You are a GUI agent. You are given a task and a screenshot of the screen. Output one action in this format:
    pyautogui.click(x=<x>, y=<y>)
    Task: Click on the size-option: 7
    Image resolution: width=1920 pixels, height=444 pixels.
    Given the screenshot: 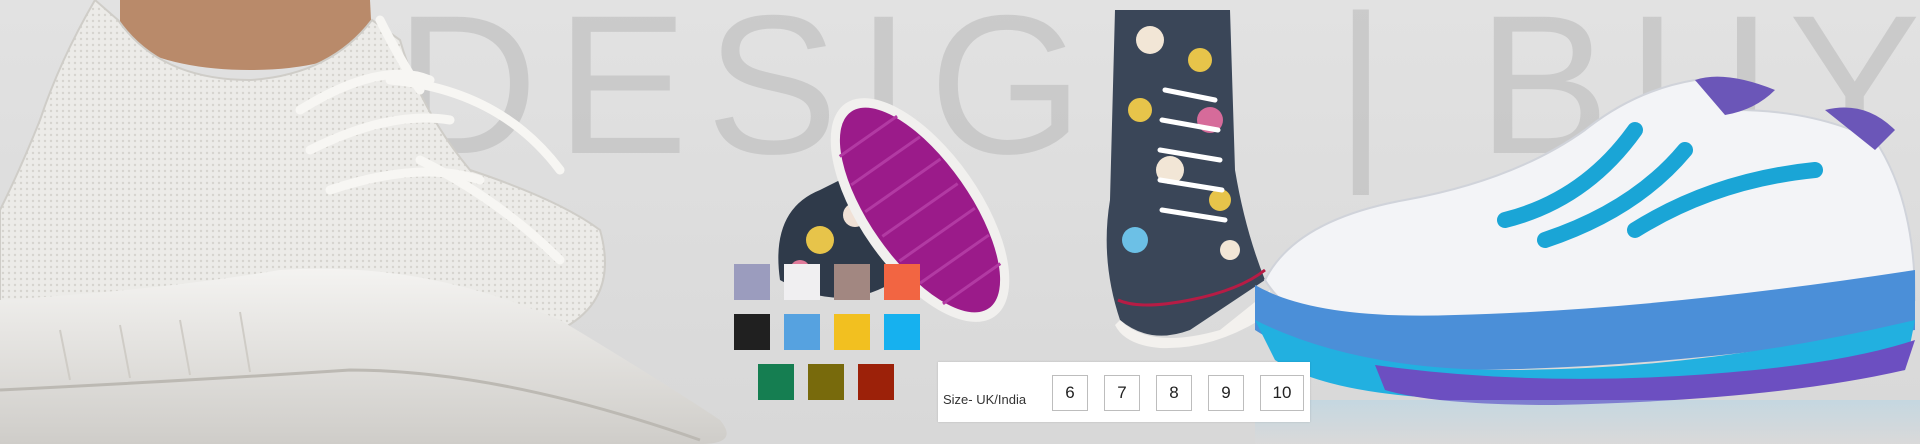 What is the action you would take?
    pyautogui.click(x=1122, y=393)
    